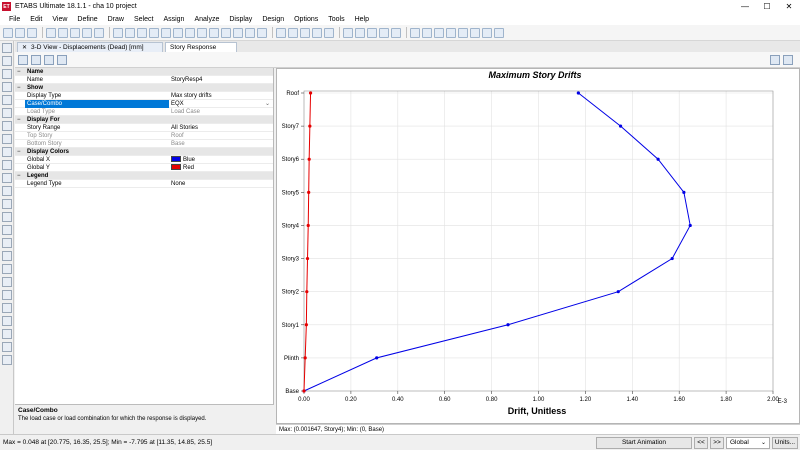  Describe the element at coordinates (144, 96) in the screenshot. I see `row-display-type: Display Type Max story drifts` at that location.